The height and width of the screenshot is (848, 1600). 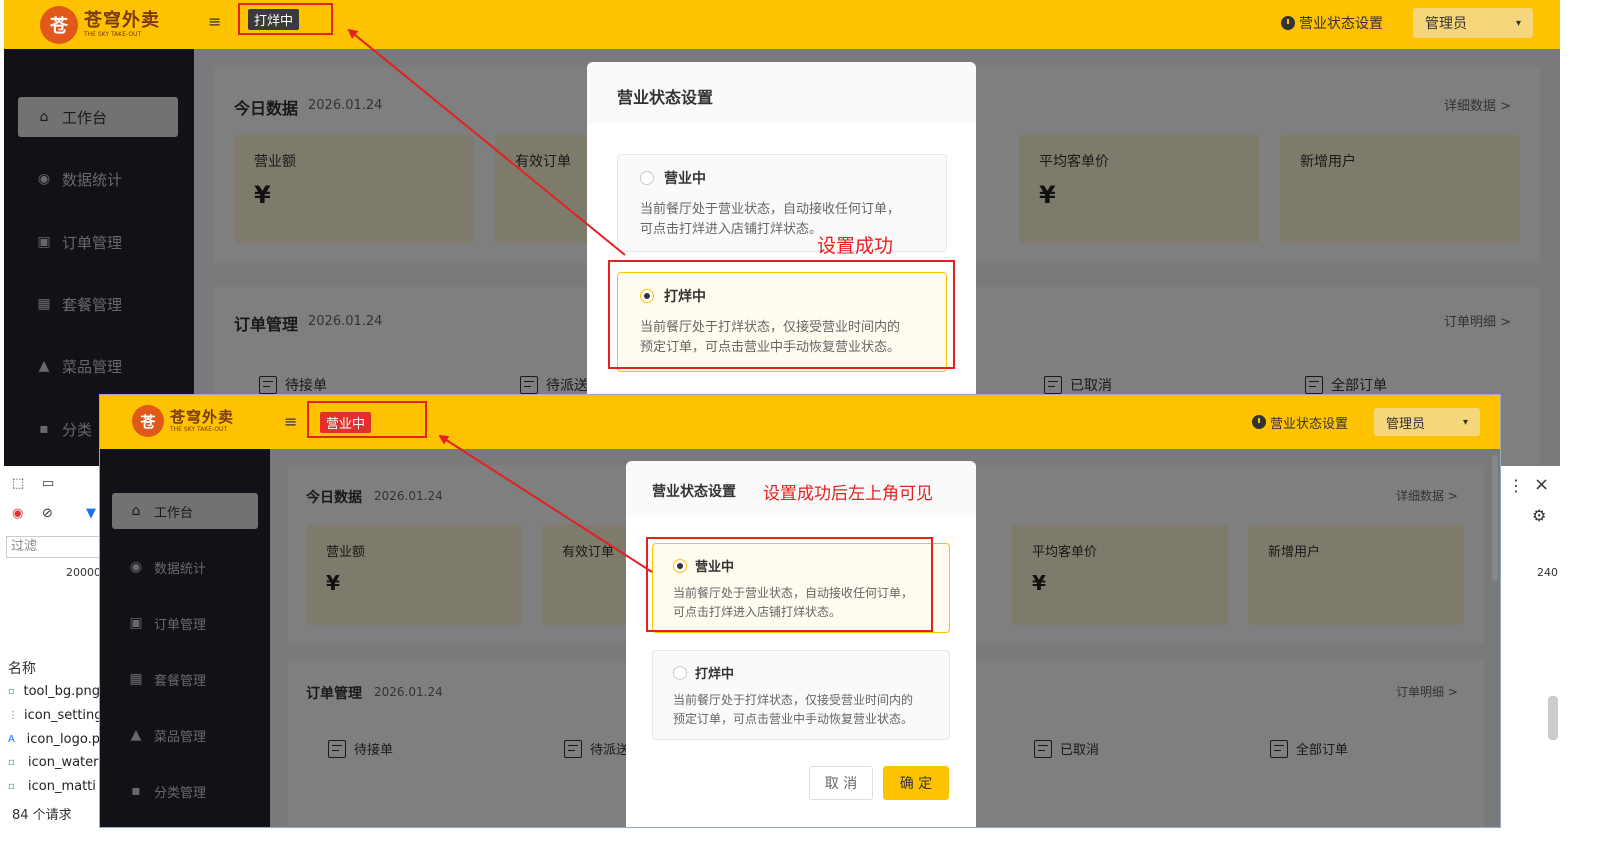 I want to click on arrow-to-open-tag, so click(x=545, y=503).